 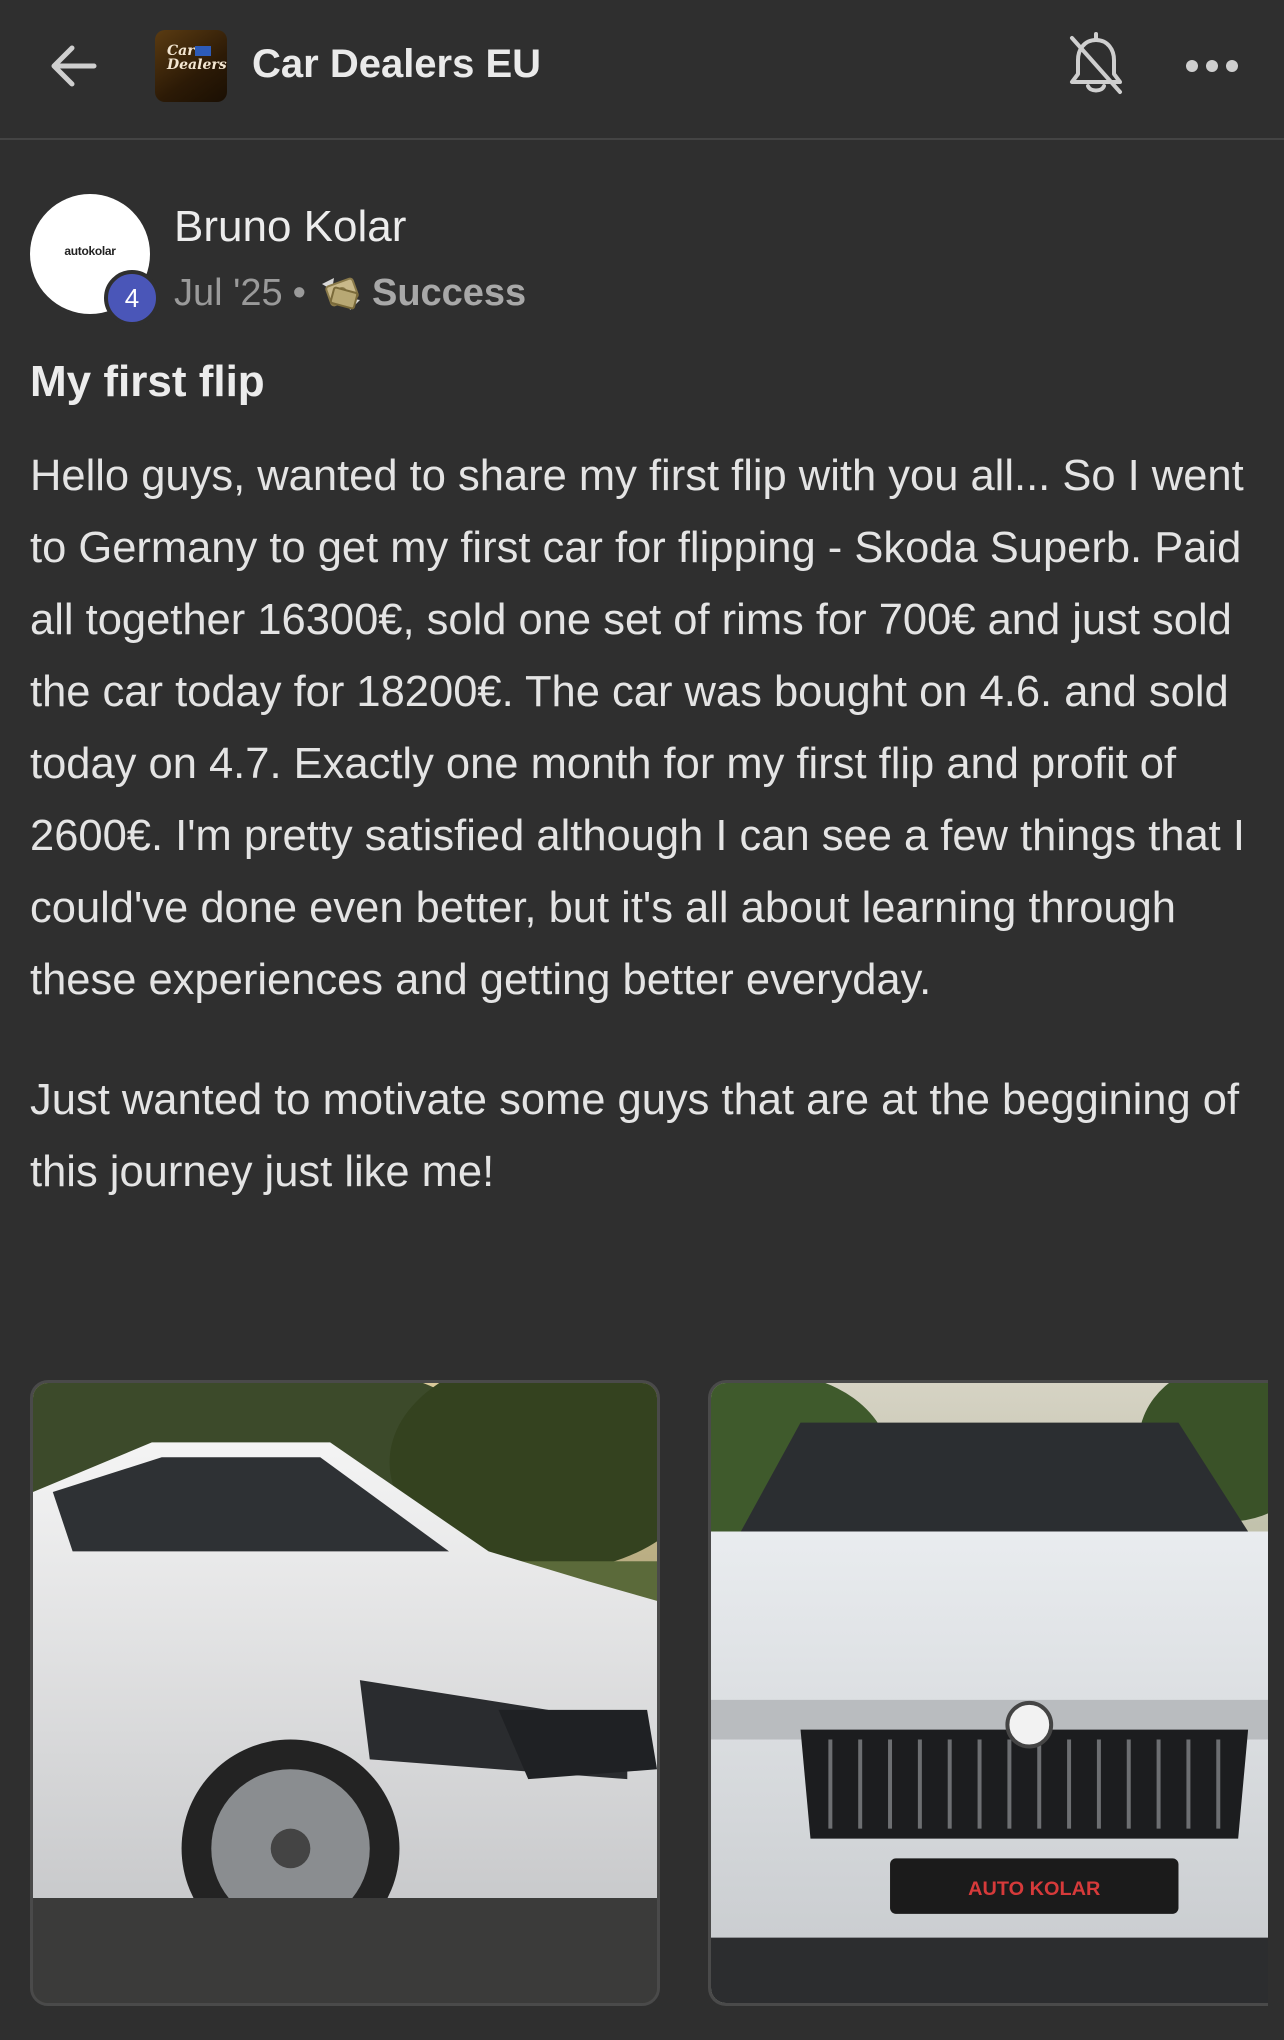 I want to click on bell-off-icon, so click(x=1096, y=65).